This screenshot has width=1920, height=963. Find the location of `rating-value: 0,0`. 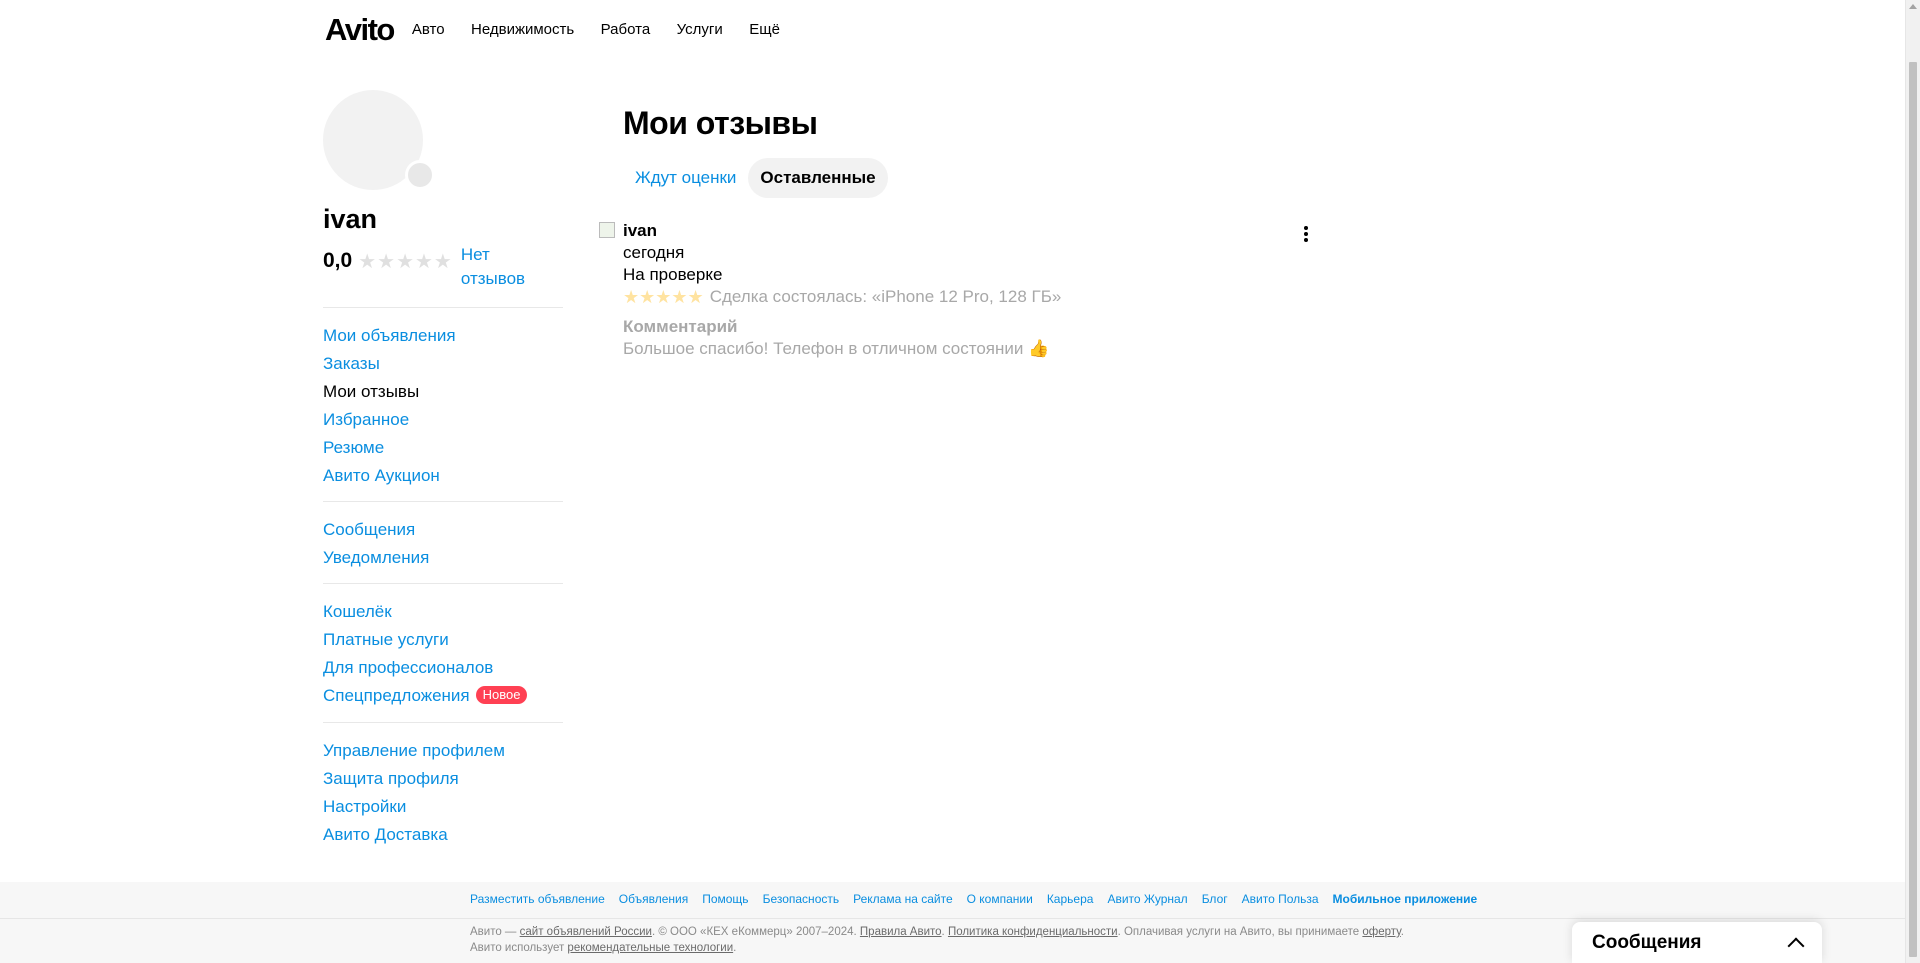

rating-value: 0,0 is located at coordinates (338, 260).